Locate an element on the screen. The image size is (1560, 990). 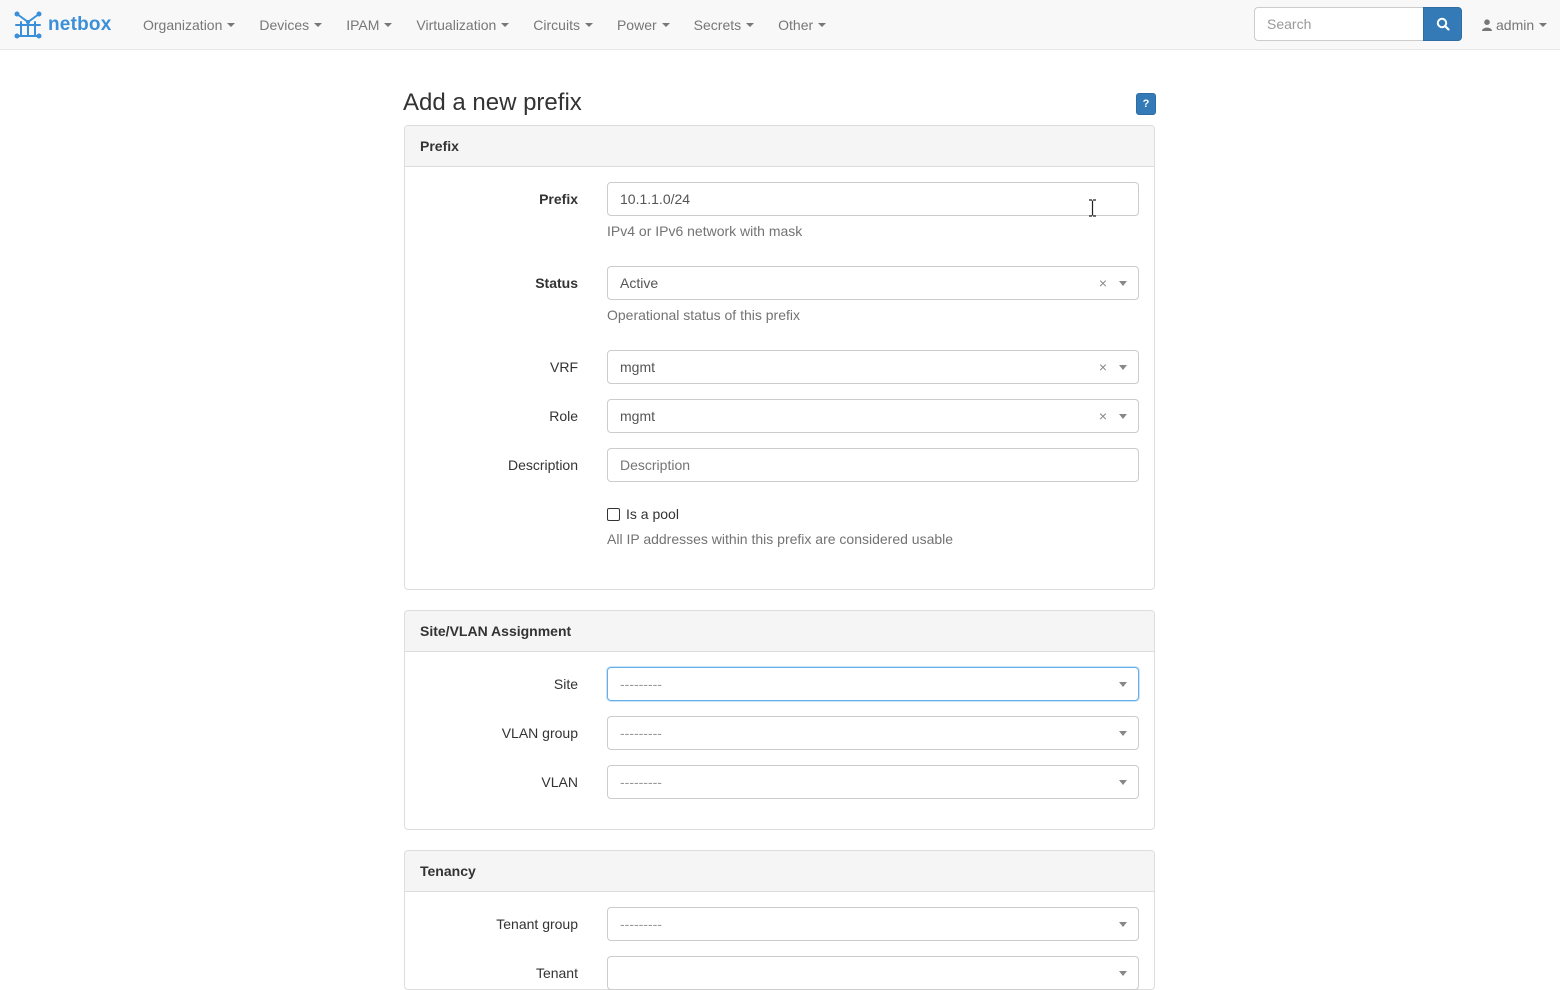
nav-label: IPAM is located at coordinates (363, 24).